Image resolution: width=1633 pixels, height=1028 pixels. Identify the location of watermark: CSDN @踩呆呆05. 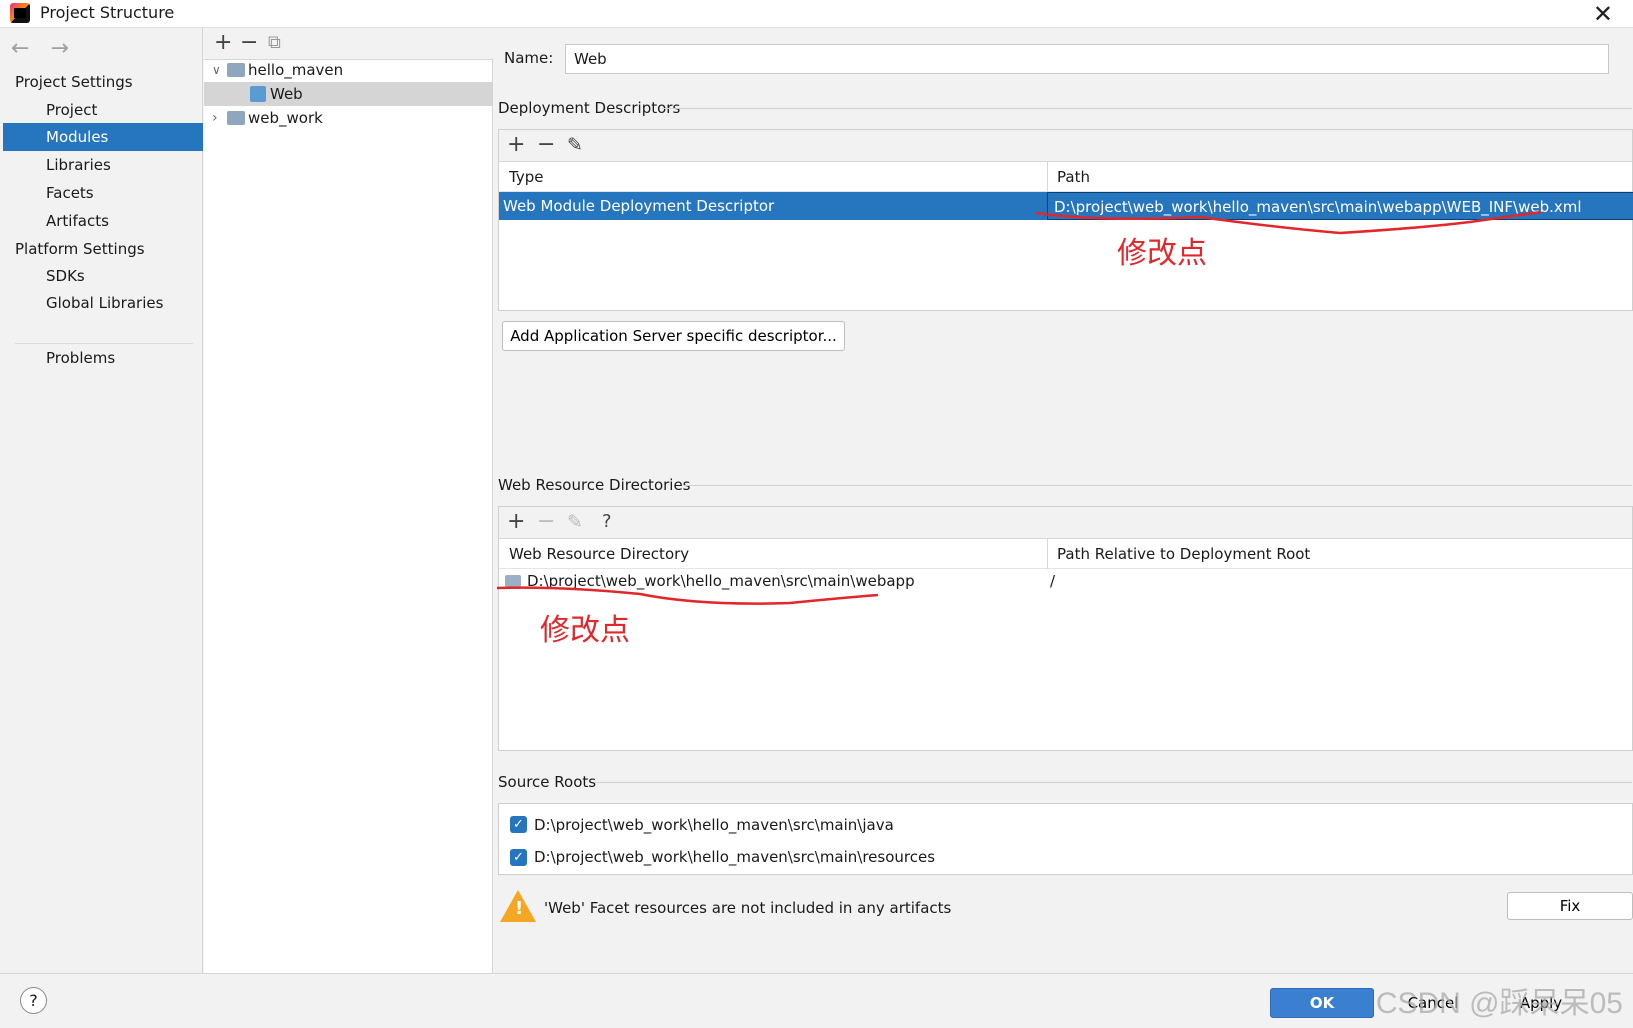
(1499, 1003).